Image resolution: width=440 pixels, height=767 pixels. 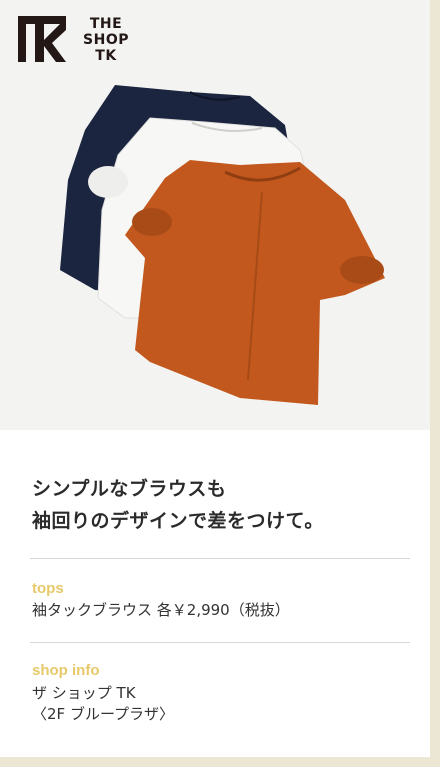 I want to click on tops-text: 袖タックブラウス 各￥2,990（税抜）, so click(x=161, y=610).